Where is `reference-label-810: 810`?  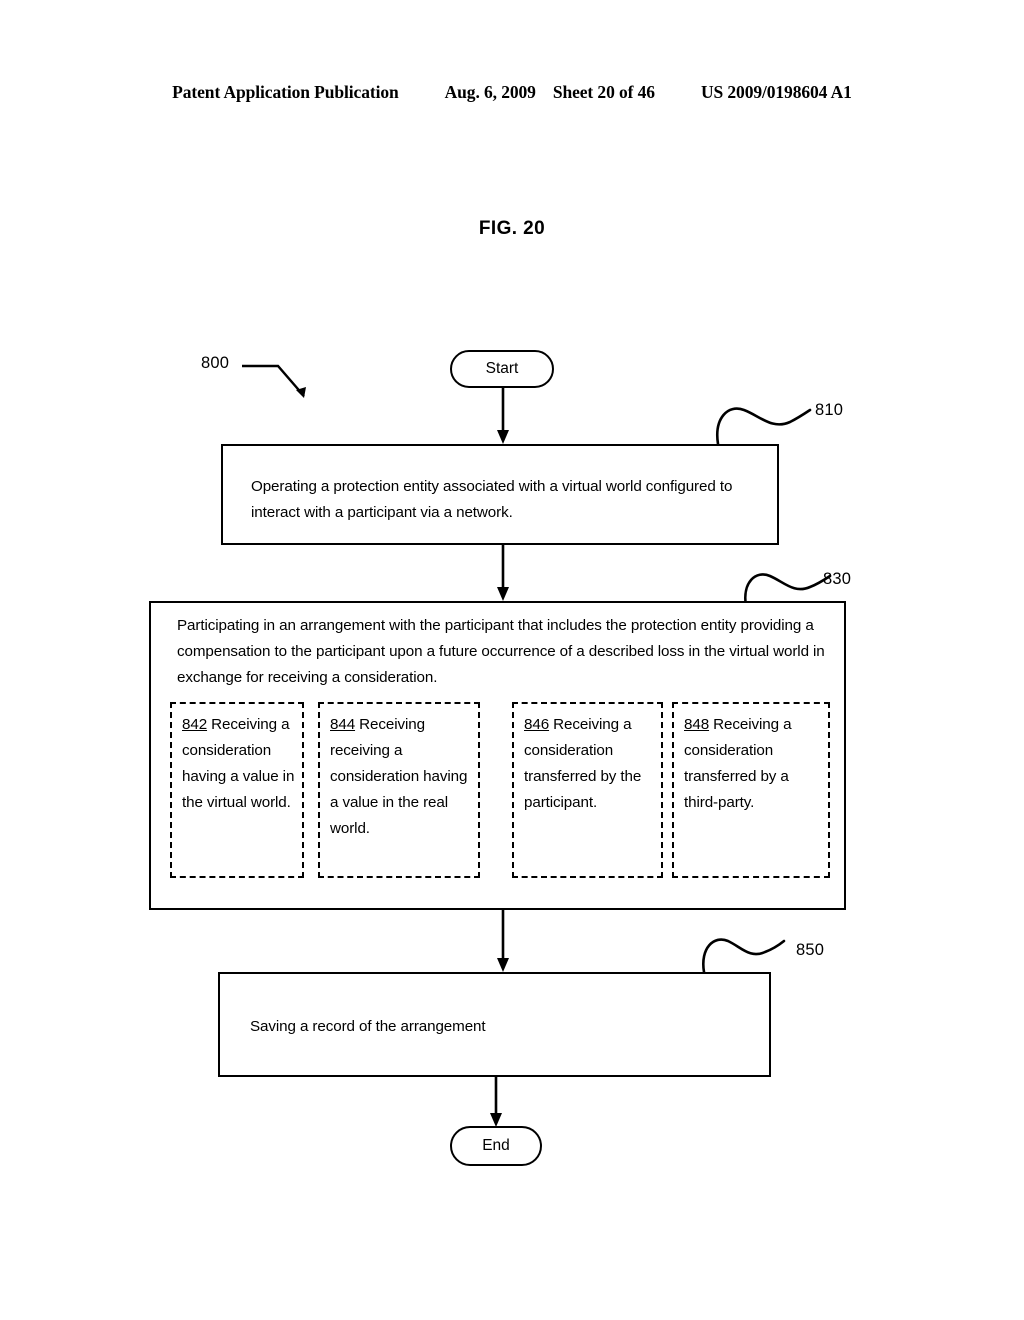 reference-label-810: 810 is located at coordinates (829, 410).